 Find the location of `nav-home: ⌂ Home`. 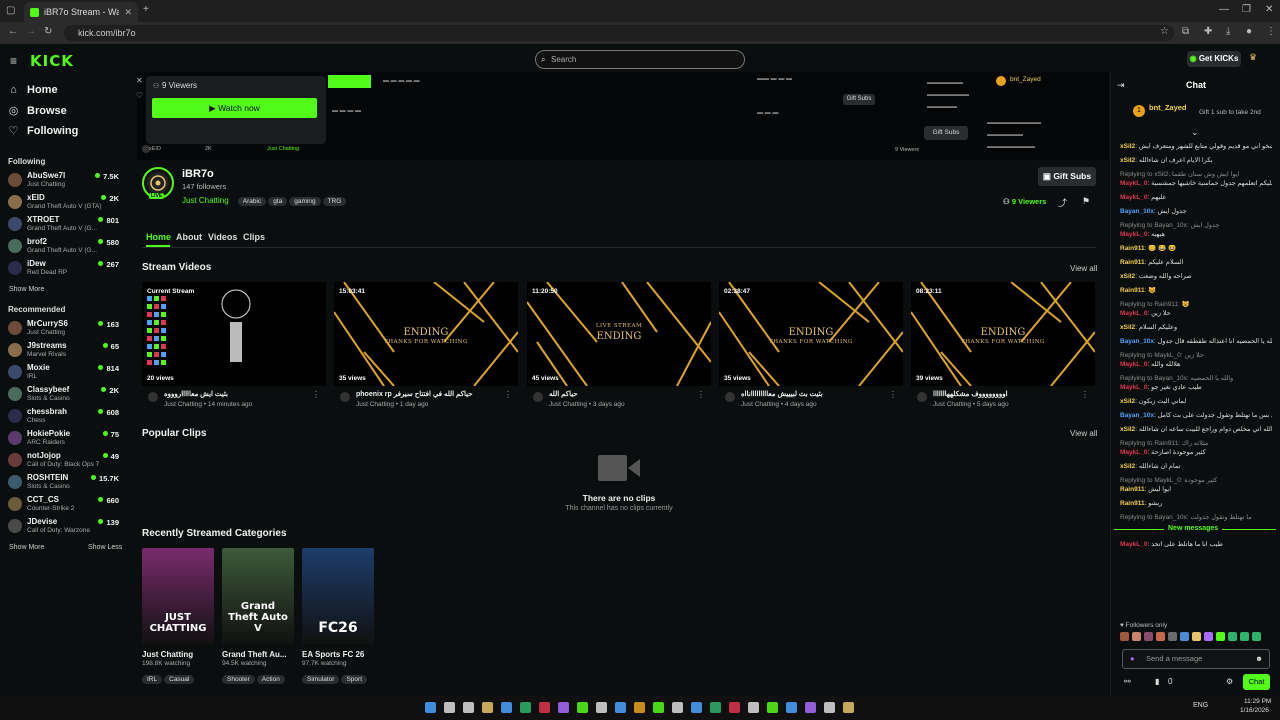

nav-home: ⌂ Home is located at coordinates (32, 90).